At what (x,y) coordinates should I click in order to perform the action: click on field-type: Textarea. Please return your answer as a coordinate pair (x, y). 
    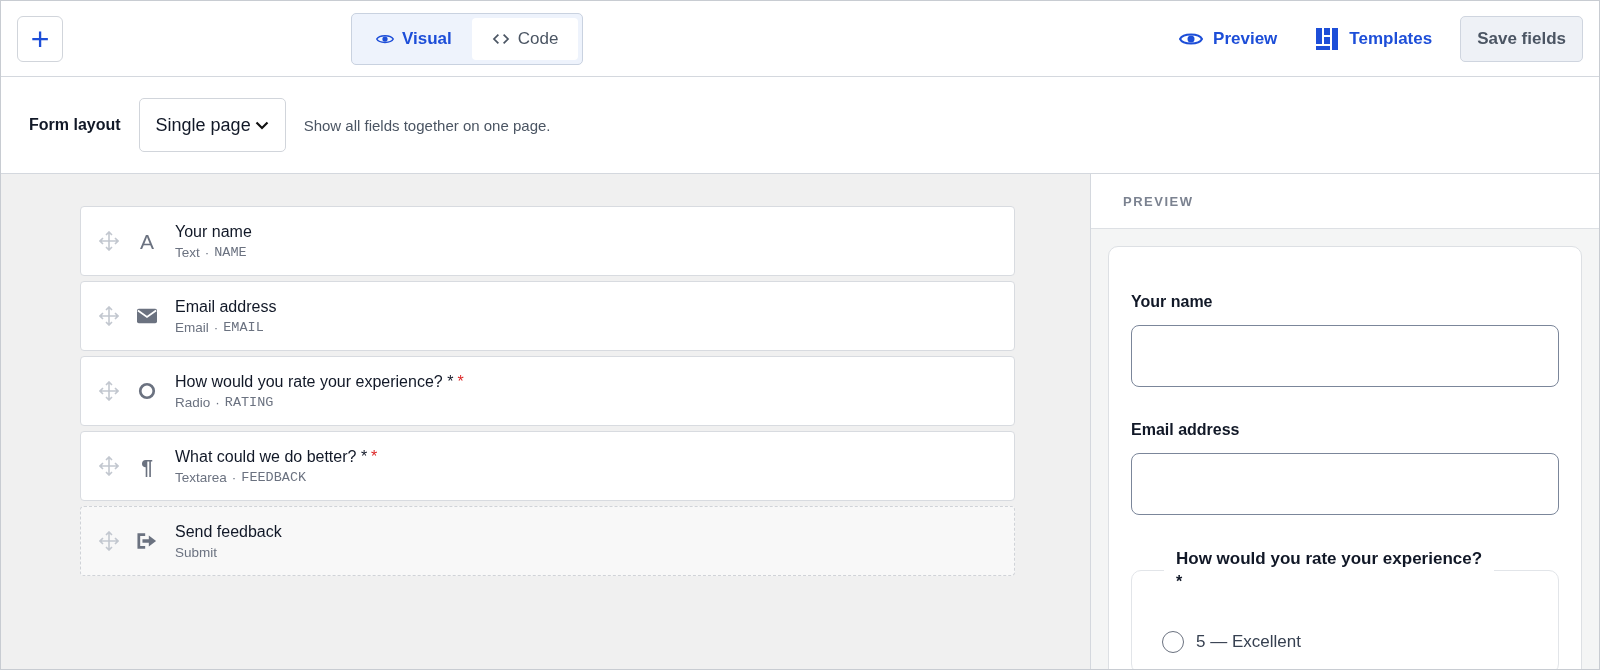
    Looking at the image, I should click on (201, 477).